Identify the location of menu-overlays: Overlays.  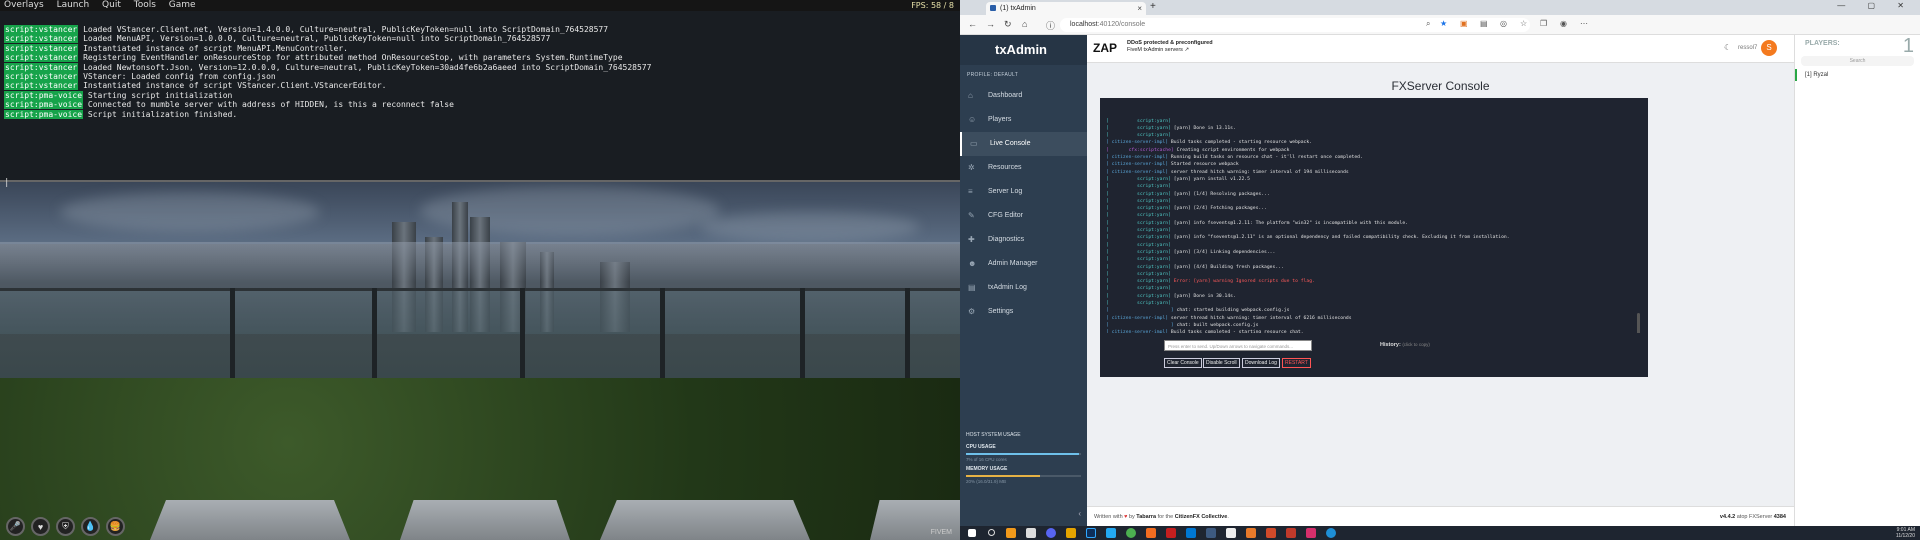
(24, 5).